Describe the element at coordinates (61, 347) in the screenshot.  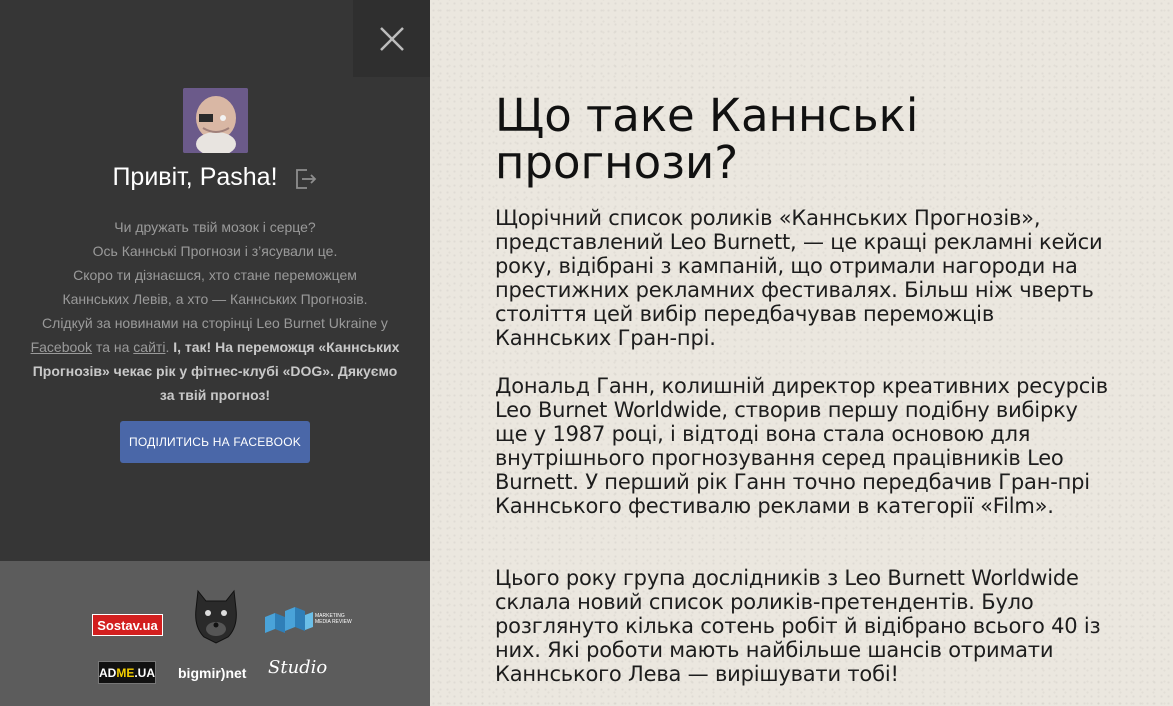
I see `facebook-link: Facebook` at that location.